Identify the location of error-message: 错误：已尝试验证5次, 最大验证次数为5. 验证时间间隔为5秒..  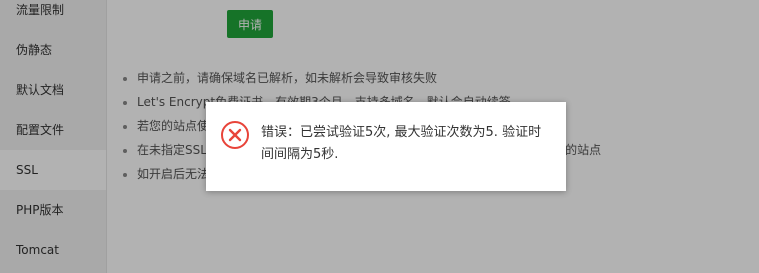
(401, 143).